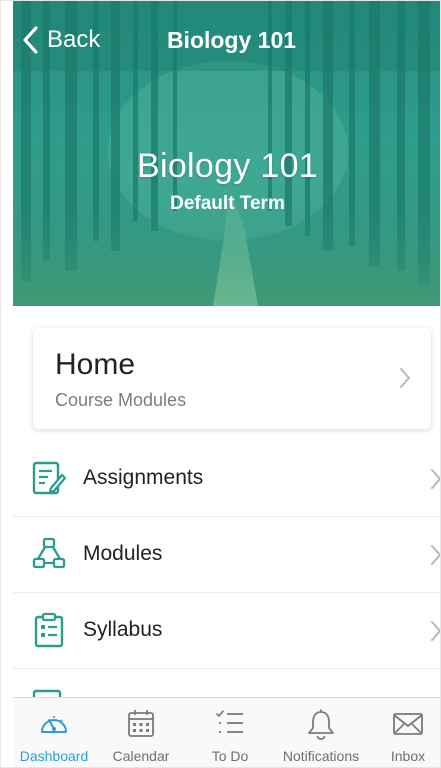  What do you see at coordinates (123, 629) in the screenshot?
I see `menu-item-label: Syllabus` at bounding box center [123, 629].